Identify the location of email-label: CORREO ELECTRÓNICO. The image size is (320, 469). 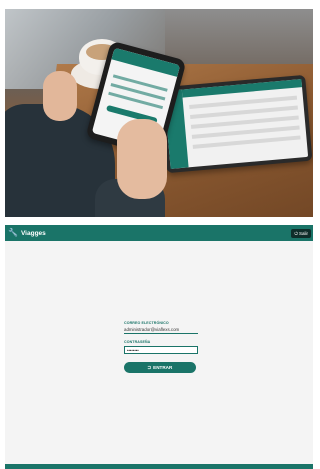
(146, 323).